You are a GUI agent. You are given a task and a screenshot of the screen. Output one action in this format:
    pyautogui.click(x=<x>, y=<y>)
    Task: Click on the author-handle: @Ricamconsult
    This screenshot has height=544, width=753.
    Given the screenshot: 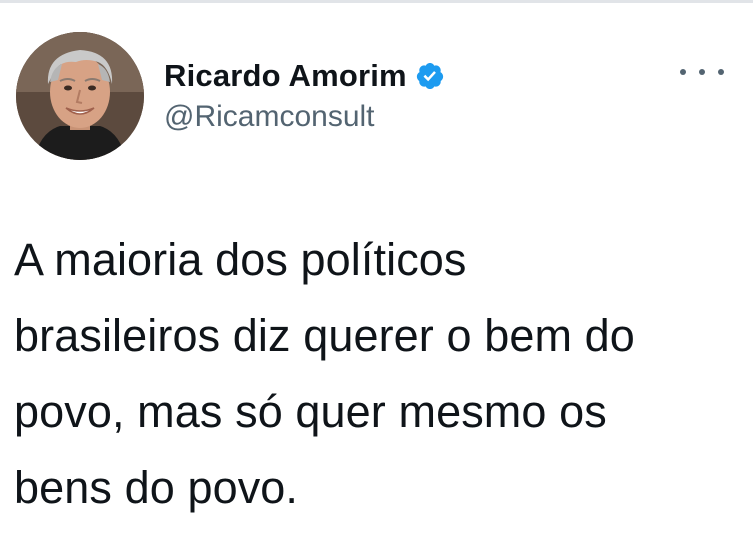 What is the action you would take?
    pyautogui.click(x=304, y=117)
    